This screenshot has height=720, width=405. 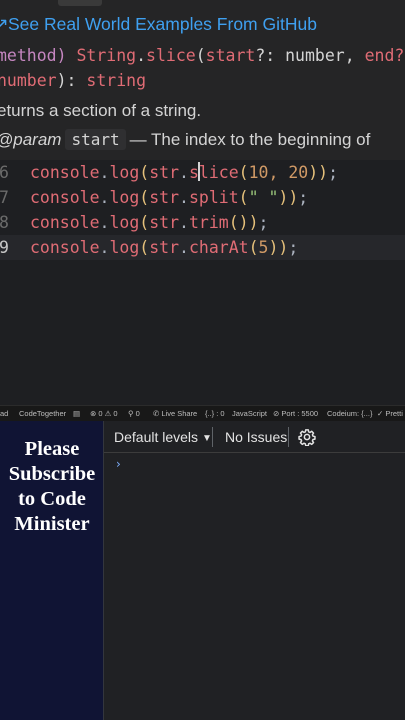 What do you see at coordinates (76, 413) in the screenshot?
I see `status-panel-icon: ▤` at bounding box center [76, 413].